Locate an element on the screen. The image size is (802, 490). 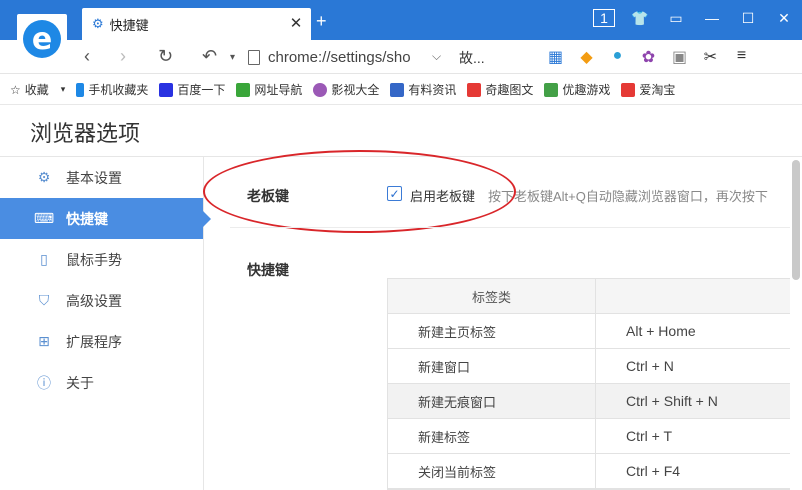
star-icon: ☆ is located at coordinates (15, 89).